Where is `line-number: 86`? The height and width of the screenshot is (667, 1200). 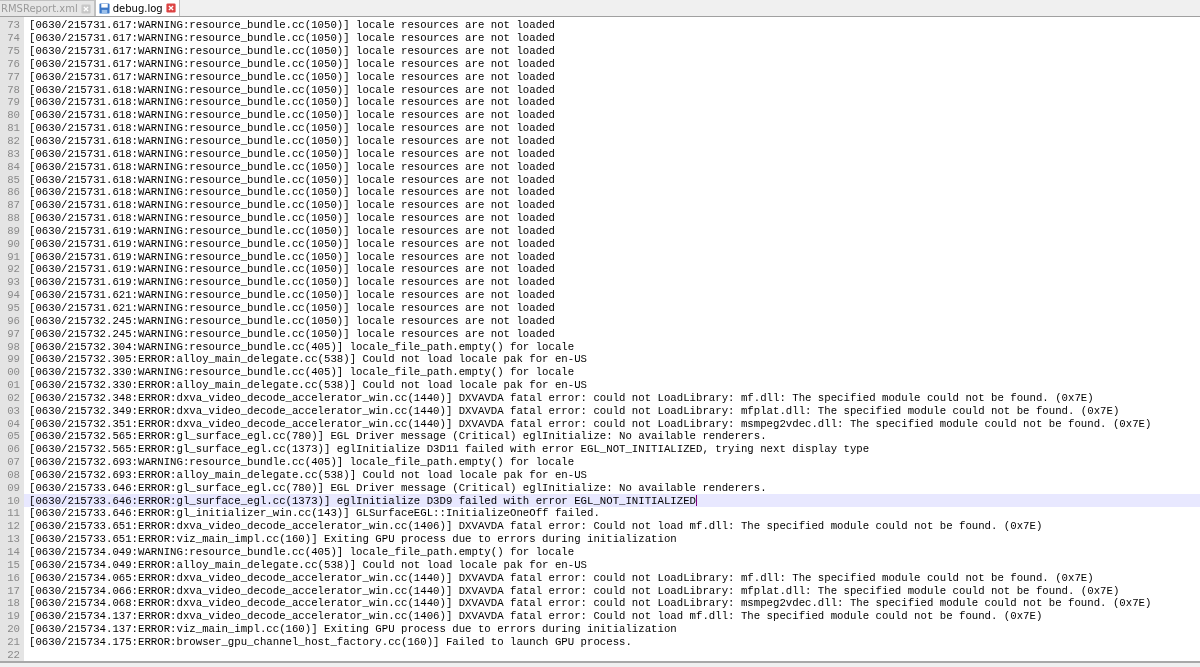
line-number: 86 is located at coordinates (13, 192).